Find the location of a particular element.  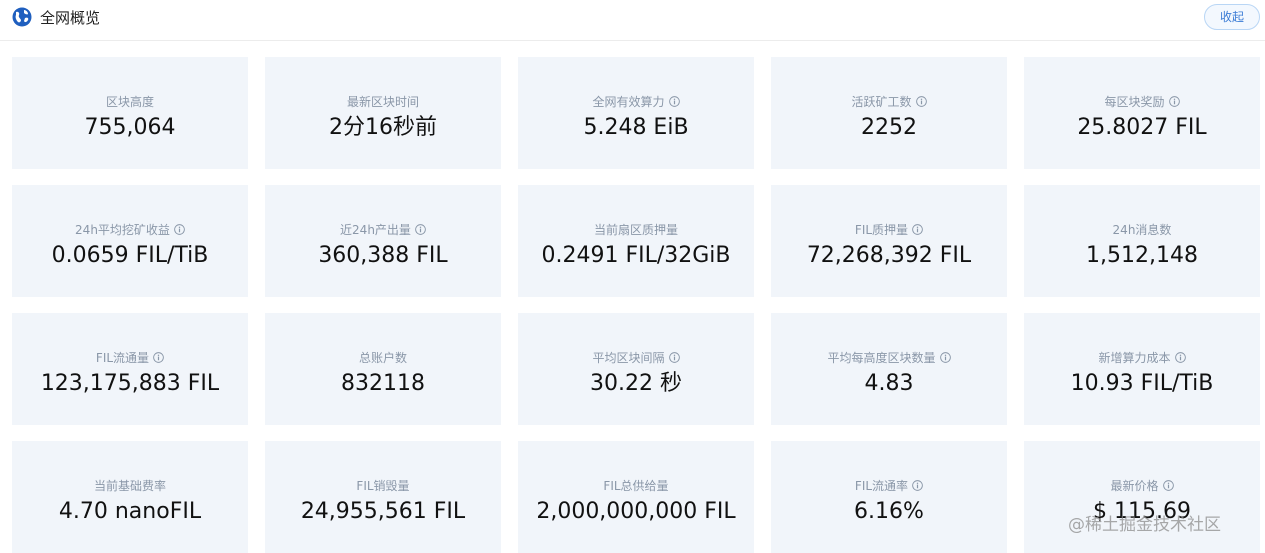

stat-label-row: 24h消息数 is located at coordinates (1142, 229).